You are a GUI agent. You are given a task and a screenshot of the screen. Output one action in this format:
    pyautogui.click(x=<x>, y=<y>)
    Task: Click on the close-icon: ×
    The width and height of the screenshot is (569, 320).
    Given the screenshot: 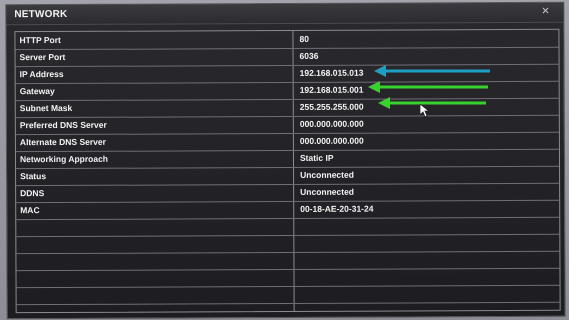 What is the action you would take?
    pyautogui.click(x=546, y=10)
    